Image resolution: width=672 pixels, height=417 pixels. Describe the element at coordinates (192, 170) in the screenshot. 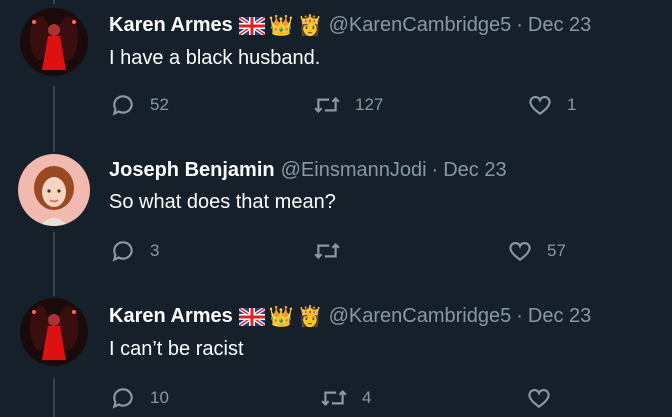

I see `display-name: Joseph Benjamin` at that location.